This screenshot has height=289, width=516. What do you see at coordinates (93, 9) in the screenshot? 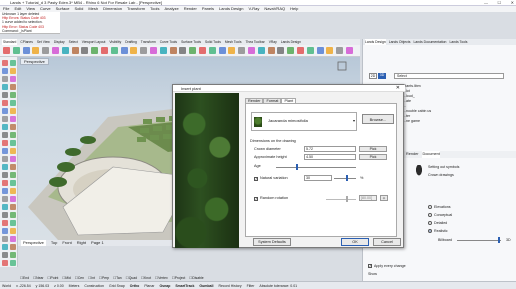
I see `menu-item: Mesh` at bounding box center [93, 9].